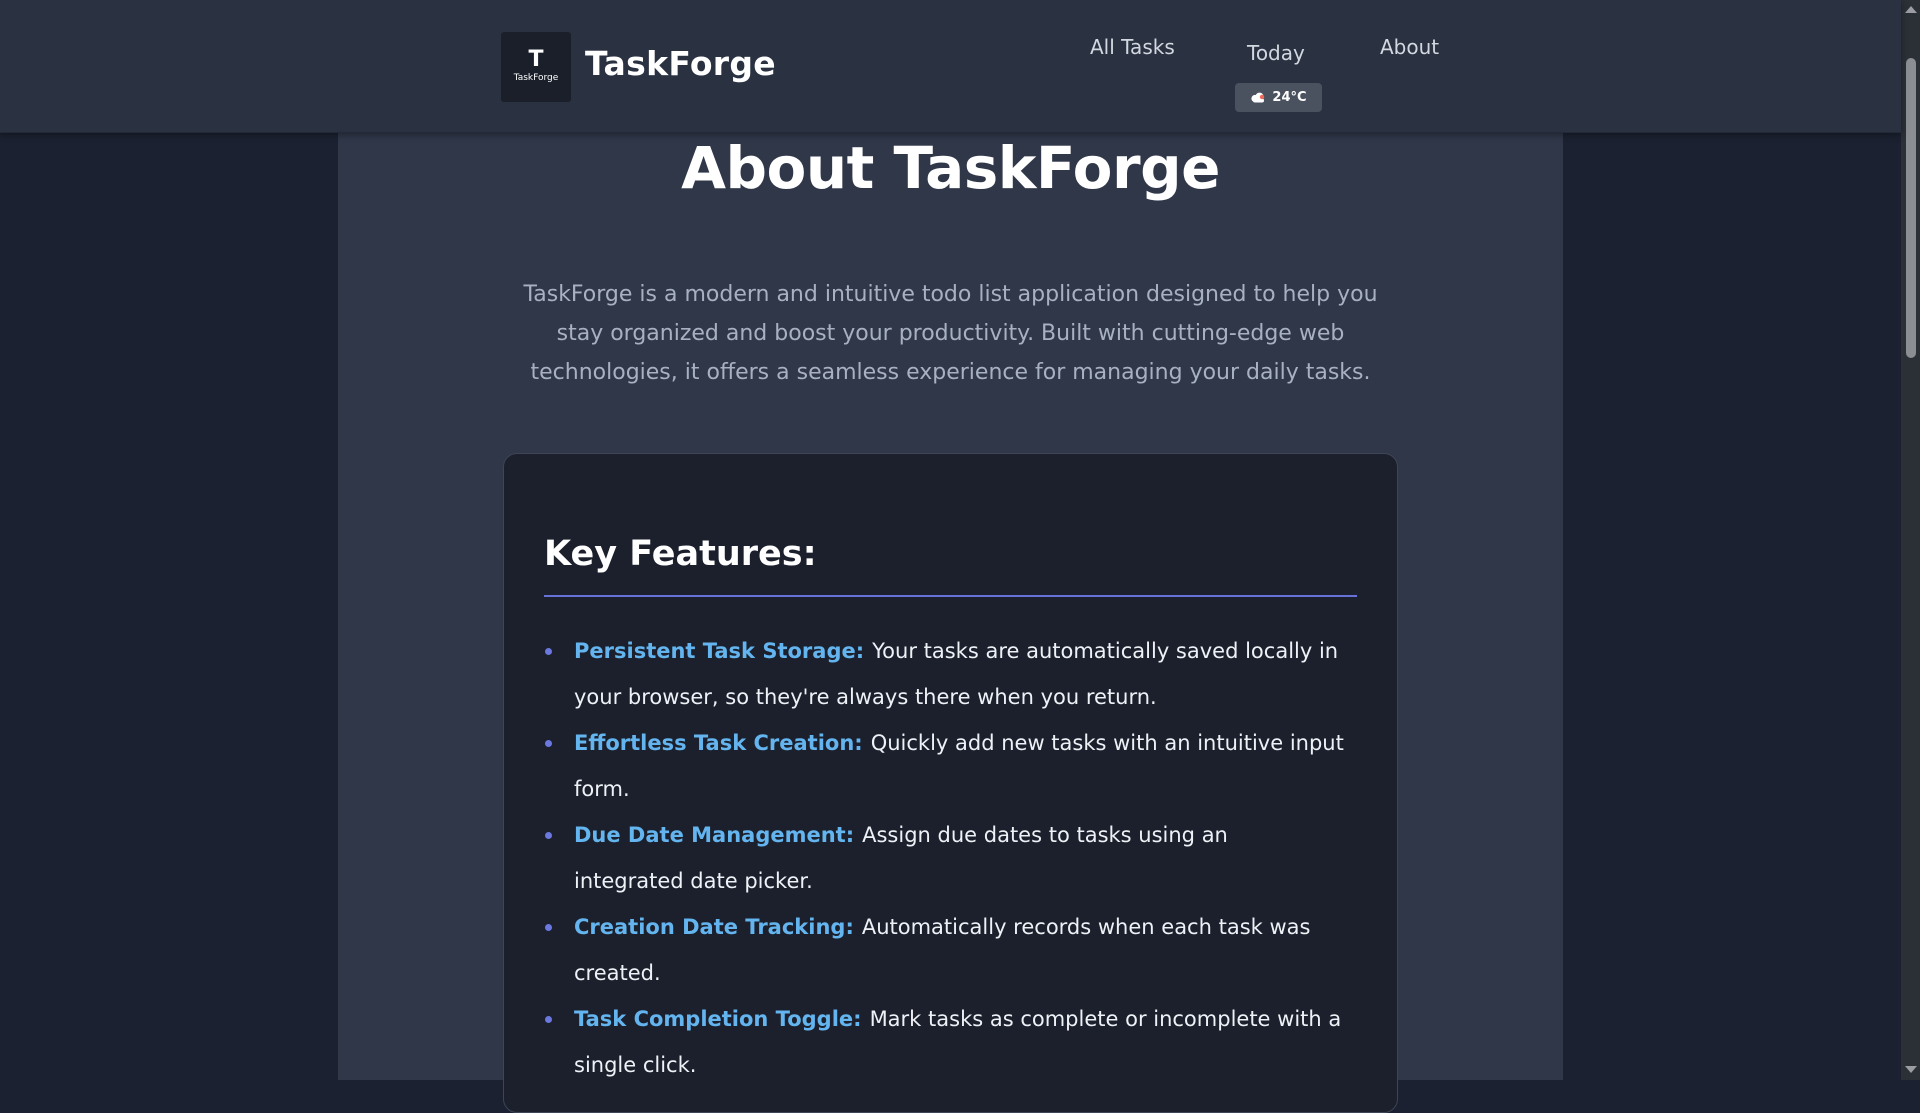 The width and height of the screenshot is (1920, 1113). I want to click on nav-about: About, so click(1409, 47).